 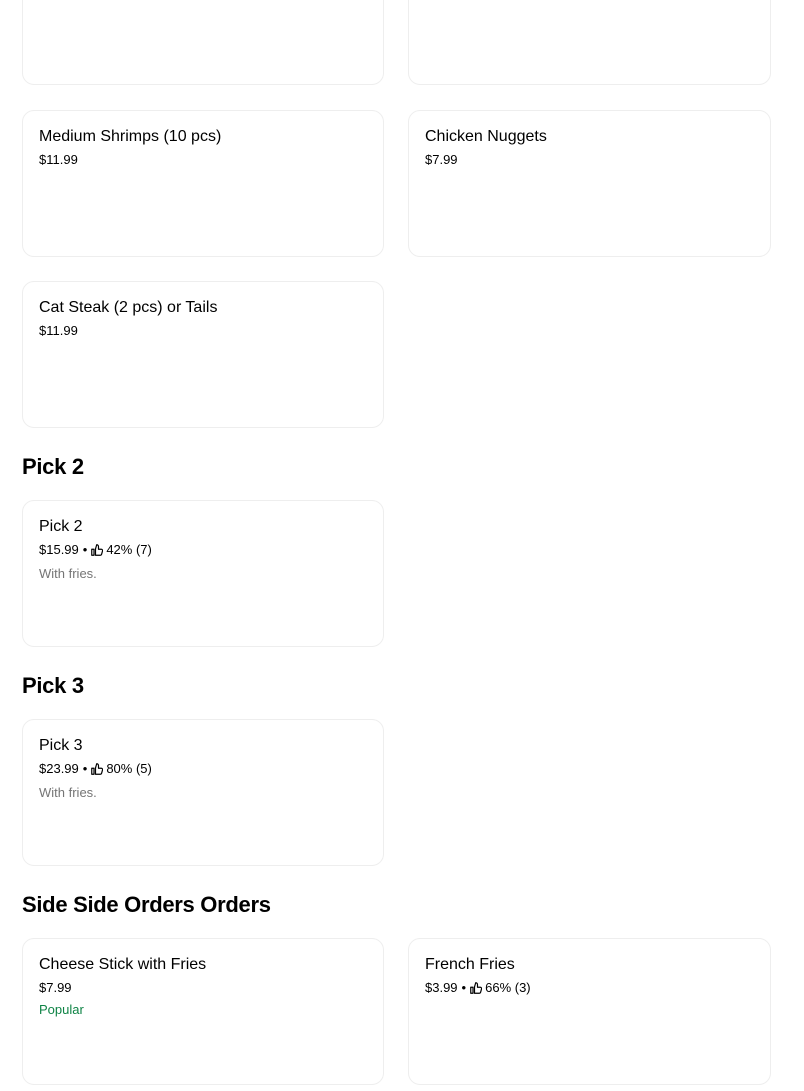 I want to click on section-title-side-orders: Side Side Orders Orders, so click(x=146, y=904).